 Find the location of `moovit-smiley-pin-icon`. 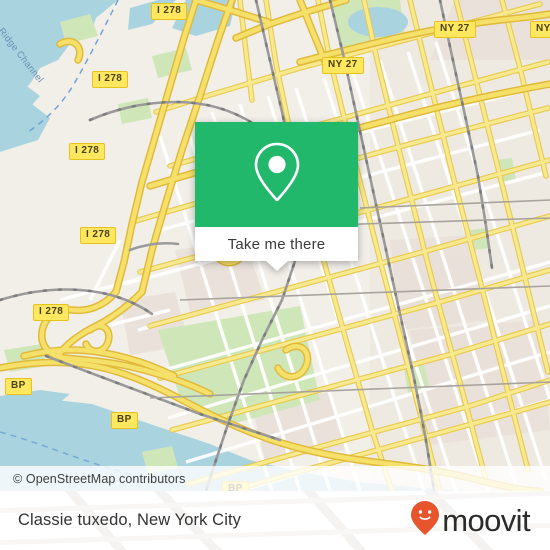

moovit-smiley-pin-icon is located at coordinates (425, 520).